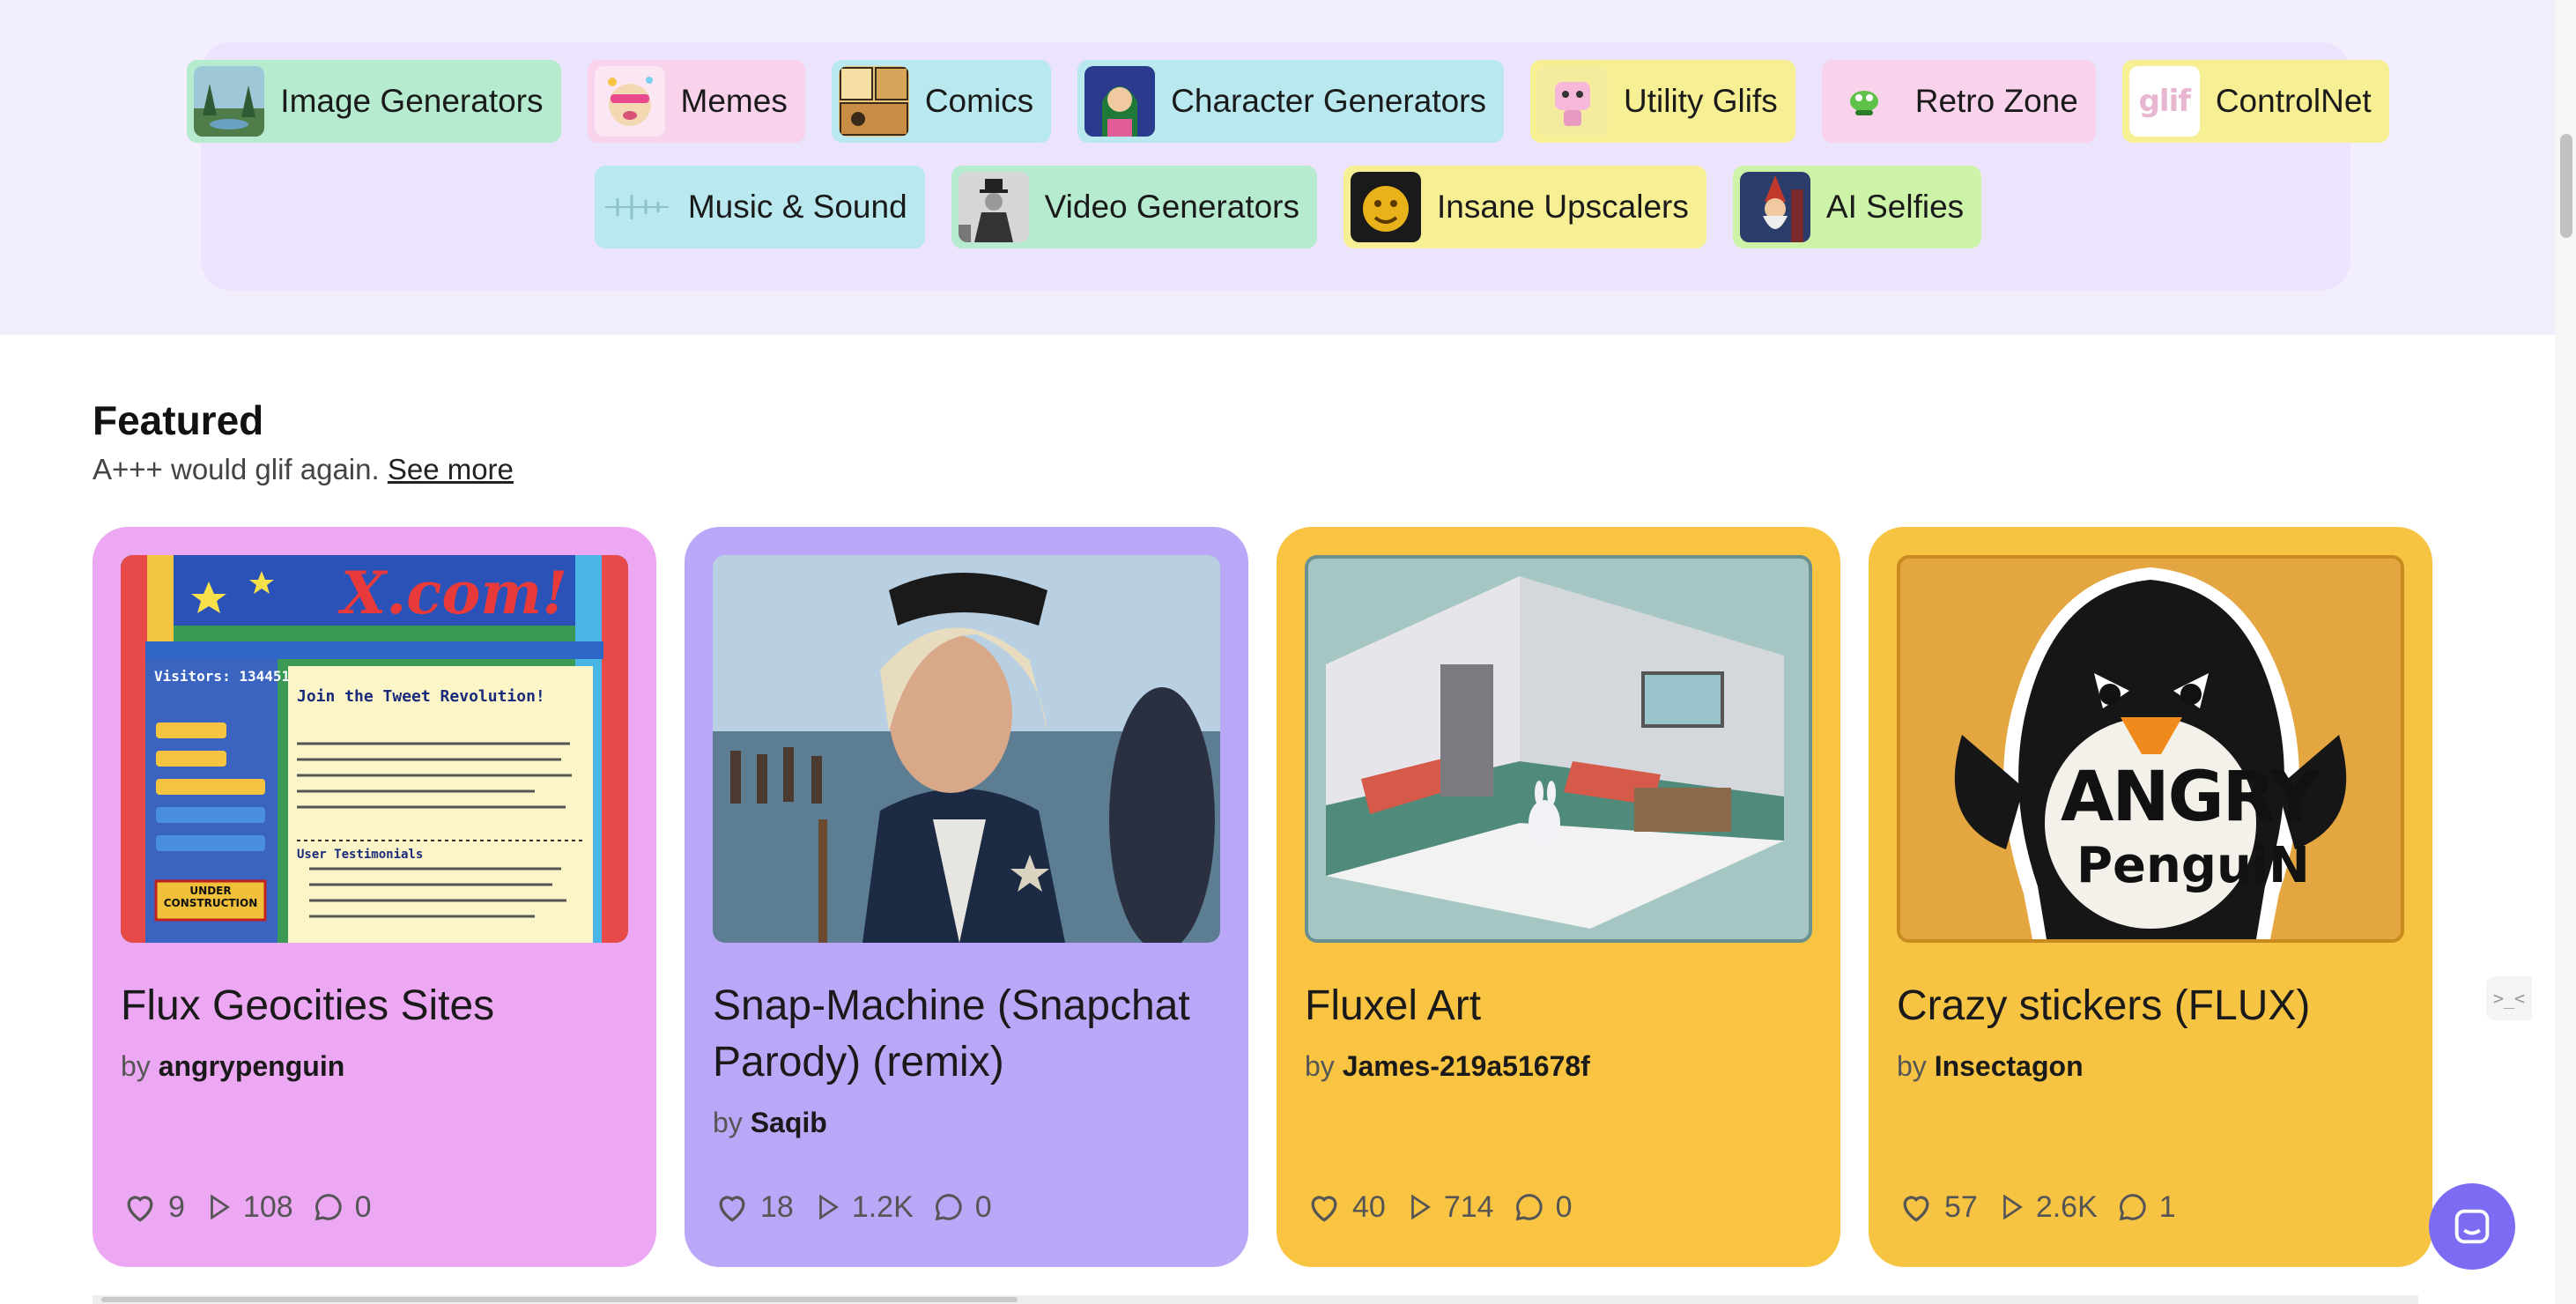 The height and width of the screenshot is (1304, 2576). I want to click on category-label: Music & Sound, so click(797, 207).